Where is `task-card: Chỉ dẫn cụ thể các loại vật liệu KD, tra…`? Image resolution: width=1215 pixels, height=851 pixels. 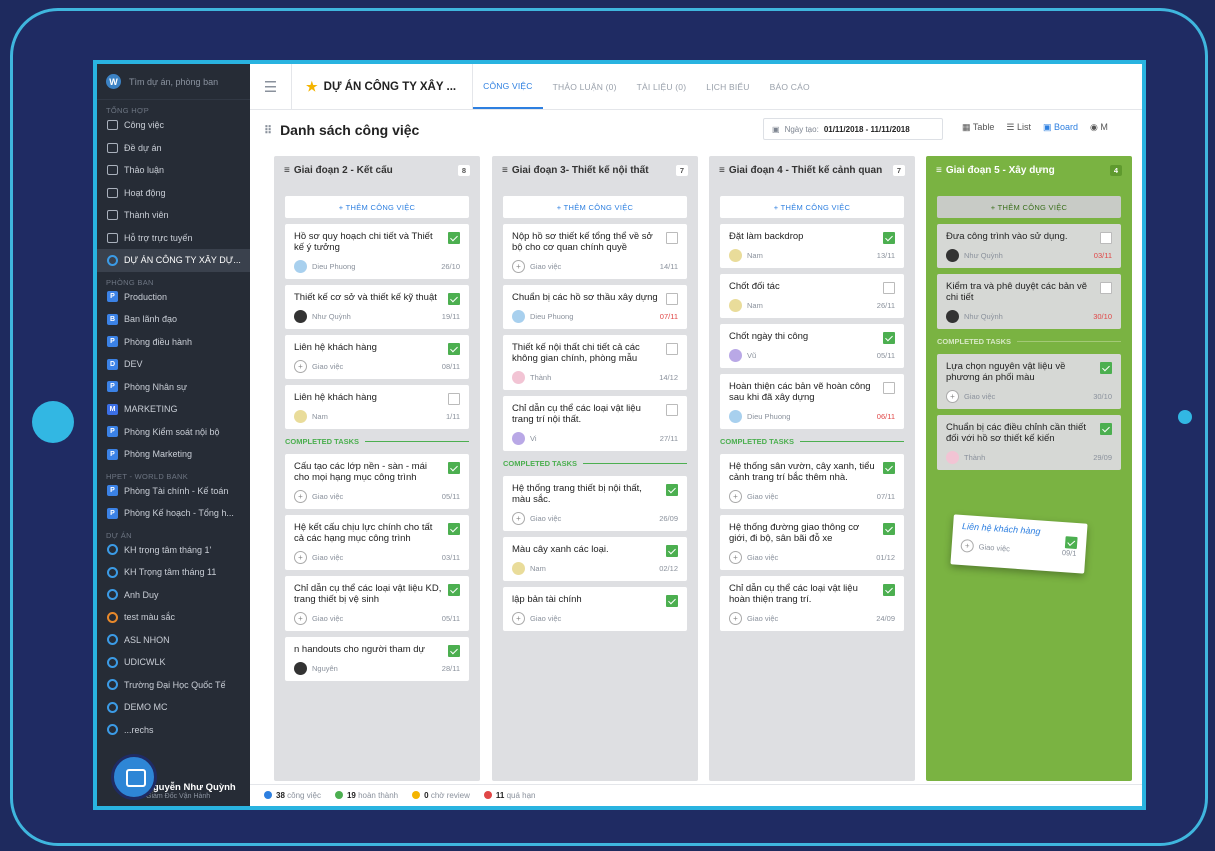
task-card: Chỉ dẫn cụ thể các loại vật liệu KD, tra… is located at coordinates (377, 603).